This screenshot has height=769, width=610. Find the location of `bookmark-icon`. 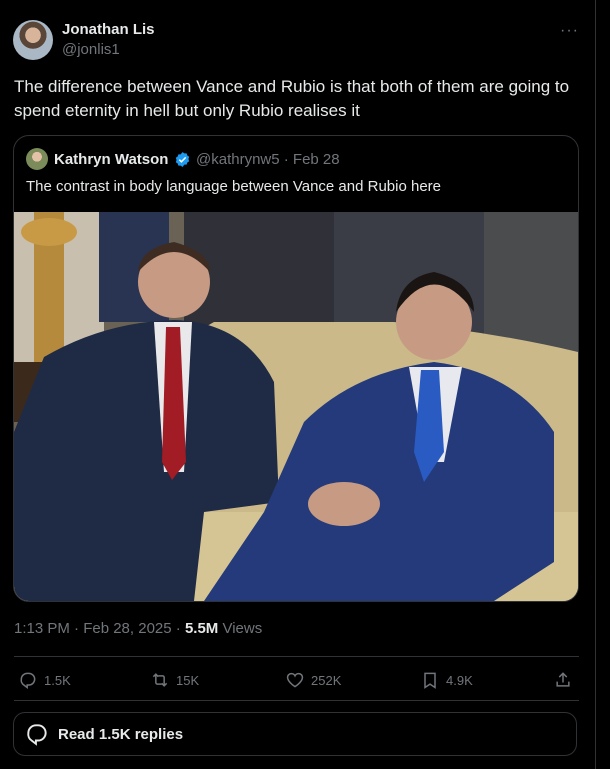

bookmark-icon is located at coordinates (430, 680).